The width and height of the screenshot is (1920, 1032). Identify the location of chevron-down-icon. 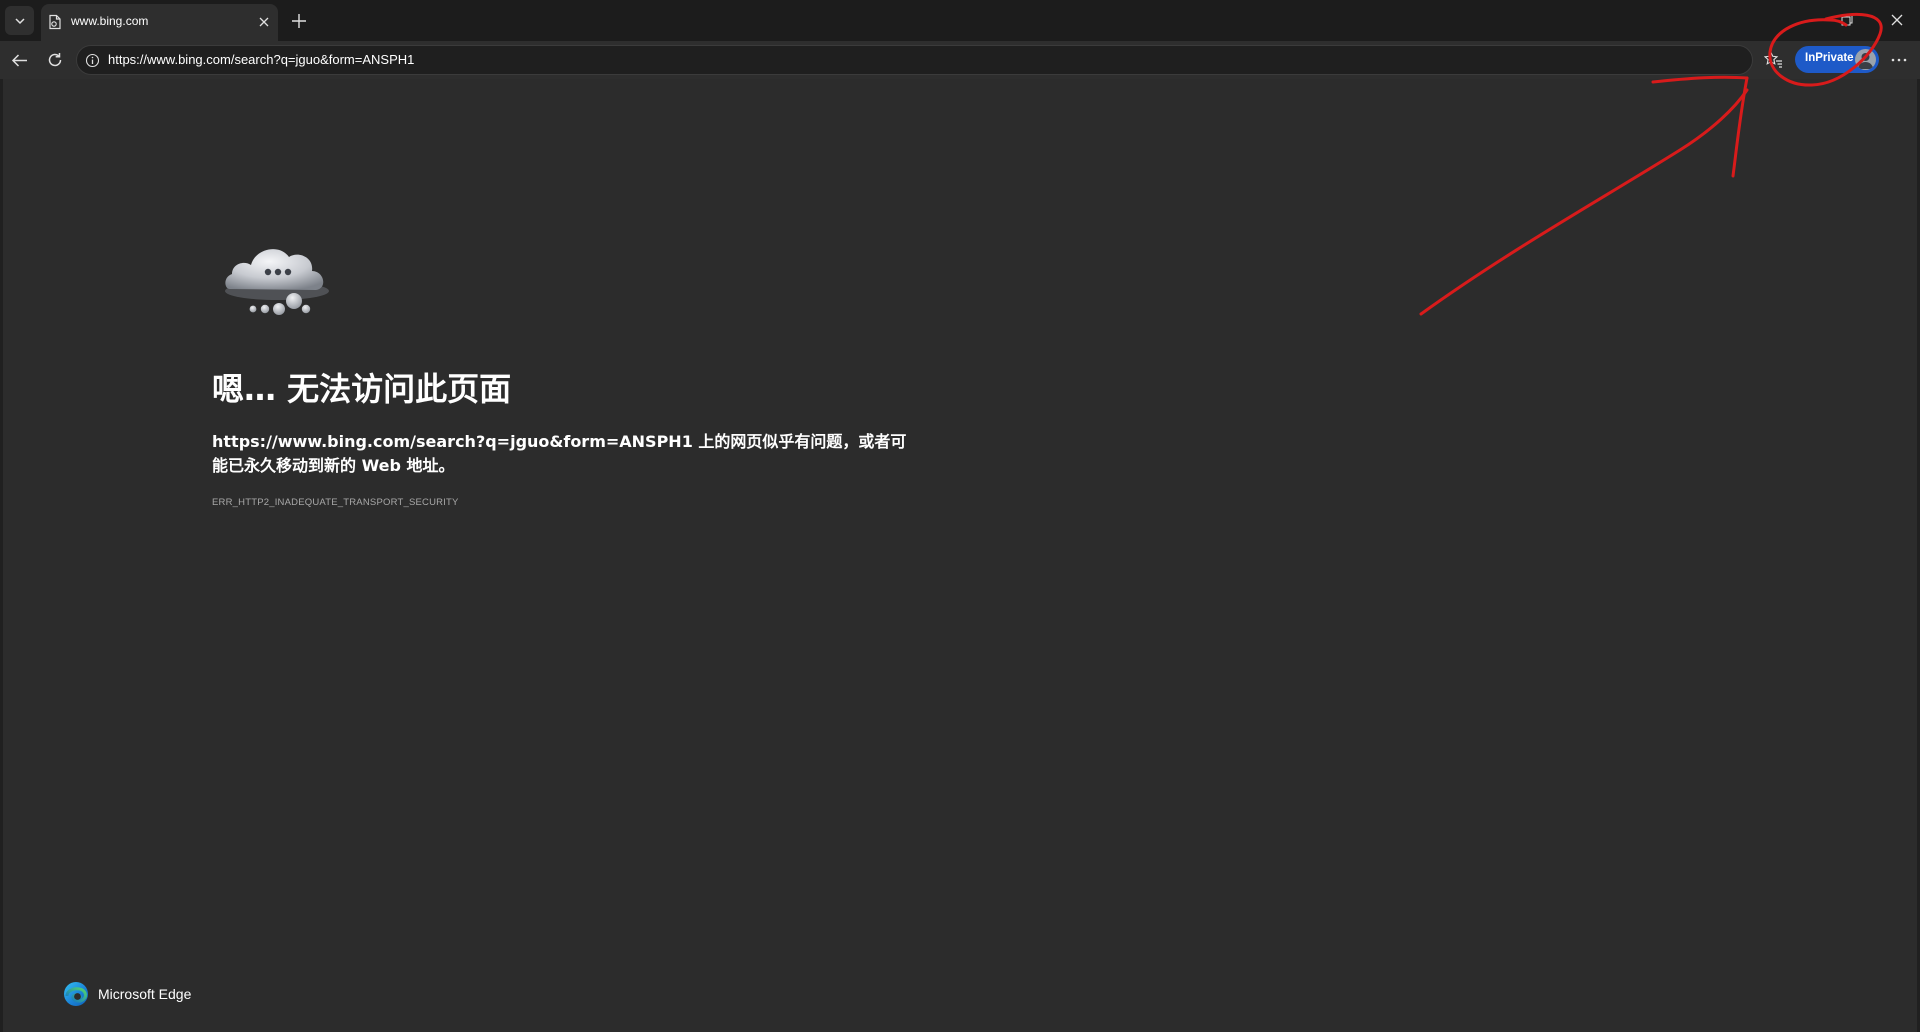
(19, 20).